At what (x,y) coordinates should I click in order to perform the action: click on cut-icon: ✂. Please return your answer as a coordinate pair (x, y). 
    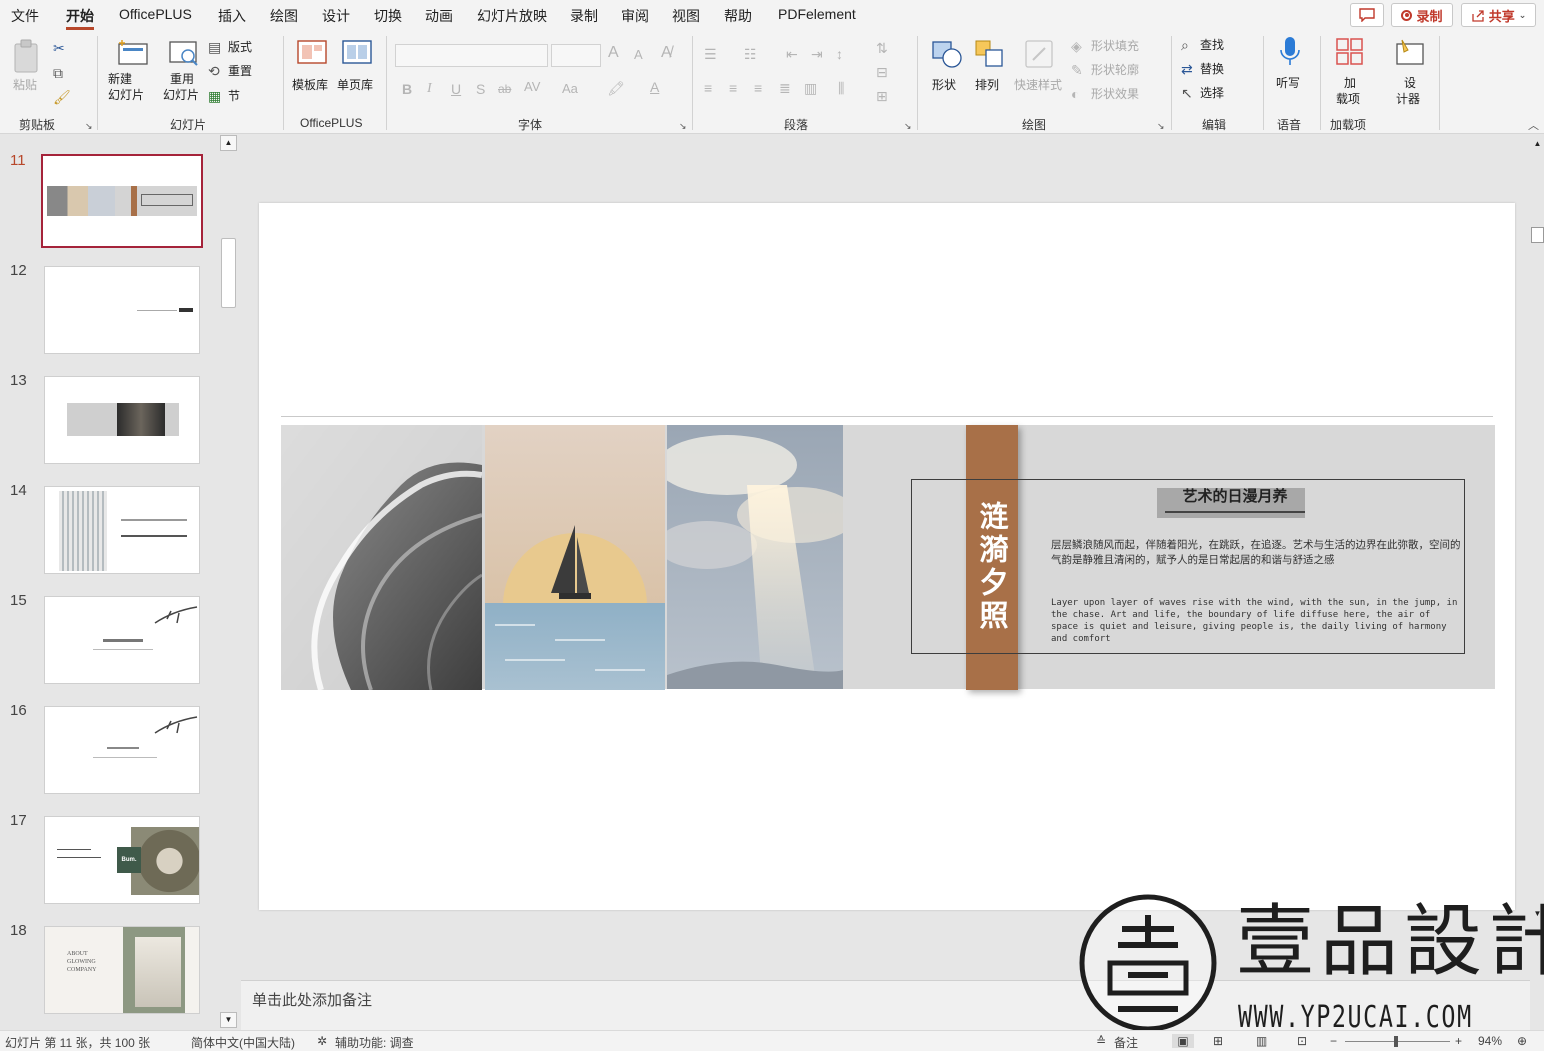
    Looking at the image, I should click on (59, 48).